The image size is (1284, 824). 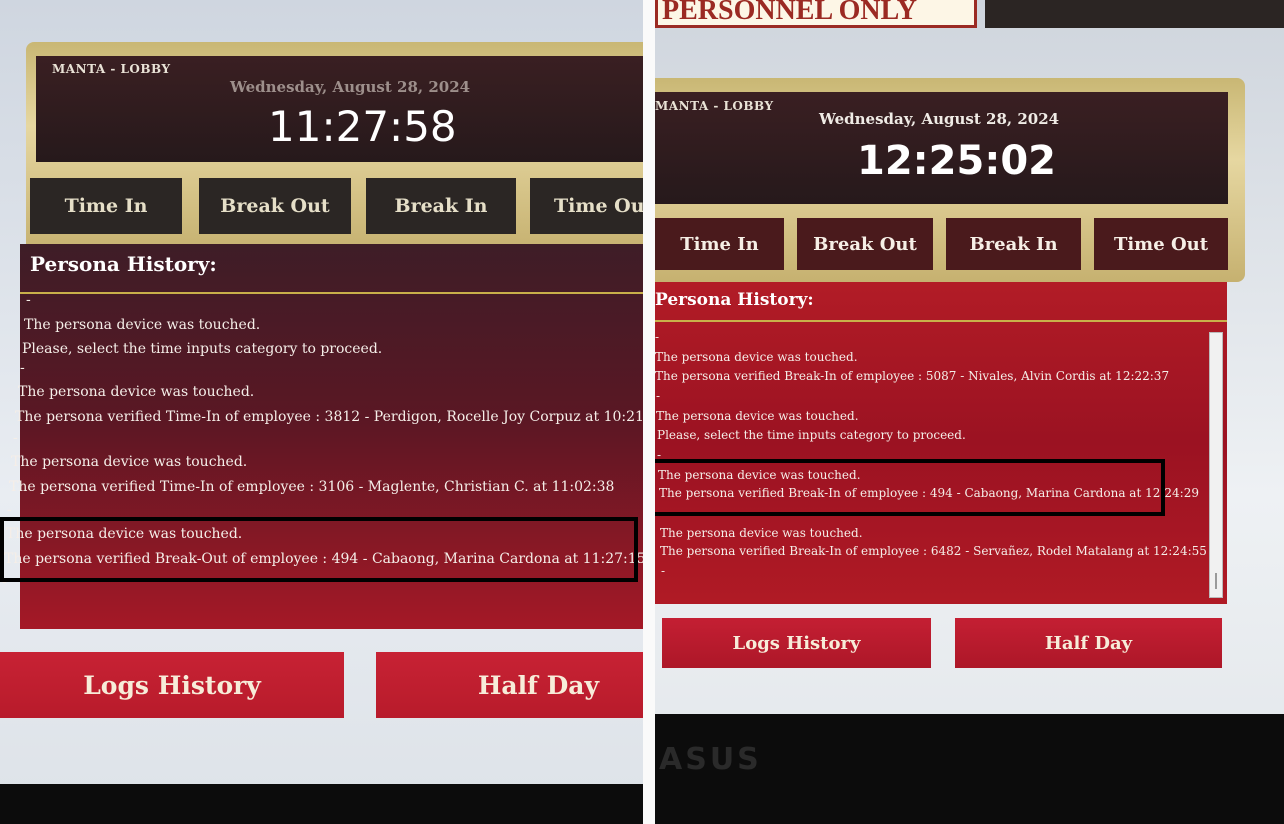 I want to click on monitor-bezel: ASUS, so click(x=969, y=769).